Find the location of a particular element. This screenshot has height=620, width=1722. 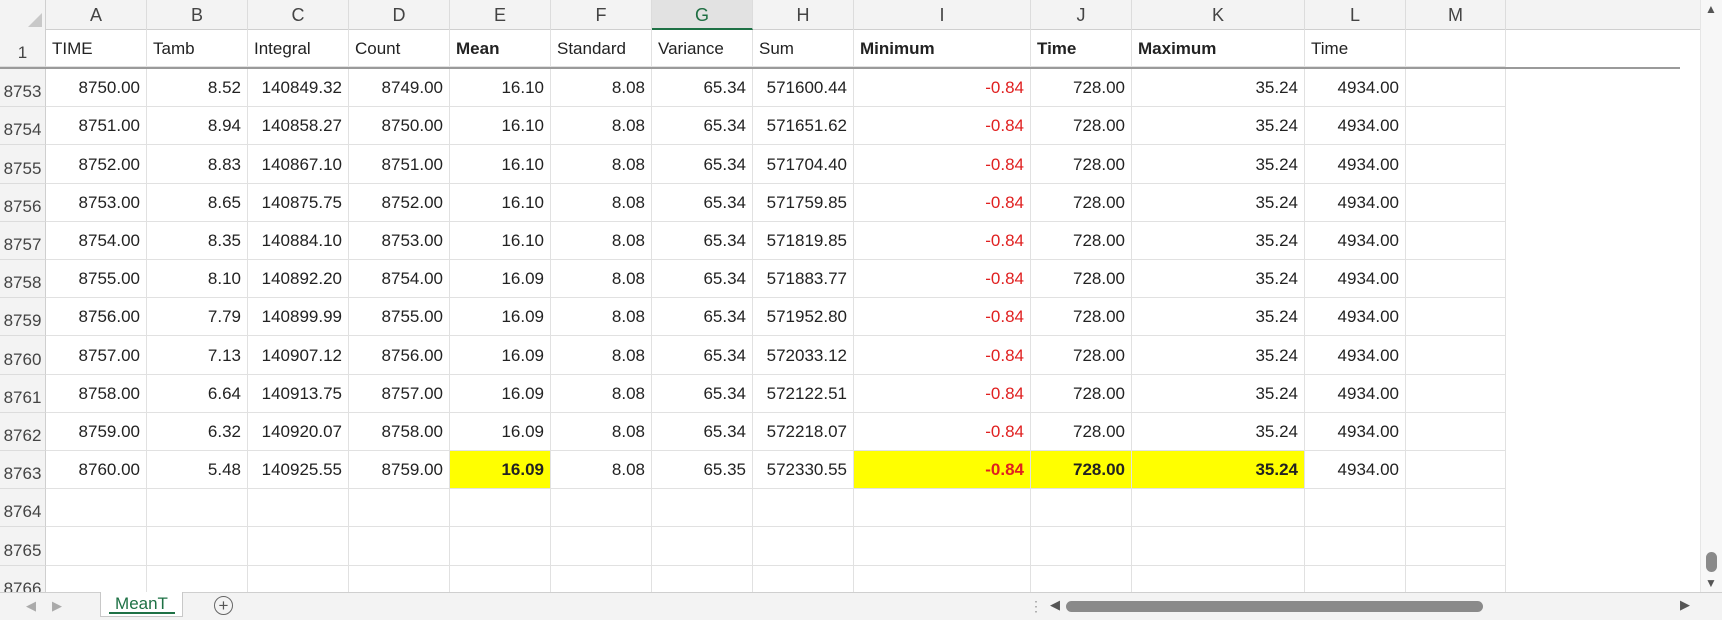

cell-c: 140867.10 is located at coordinates (298, 164).